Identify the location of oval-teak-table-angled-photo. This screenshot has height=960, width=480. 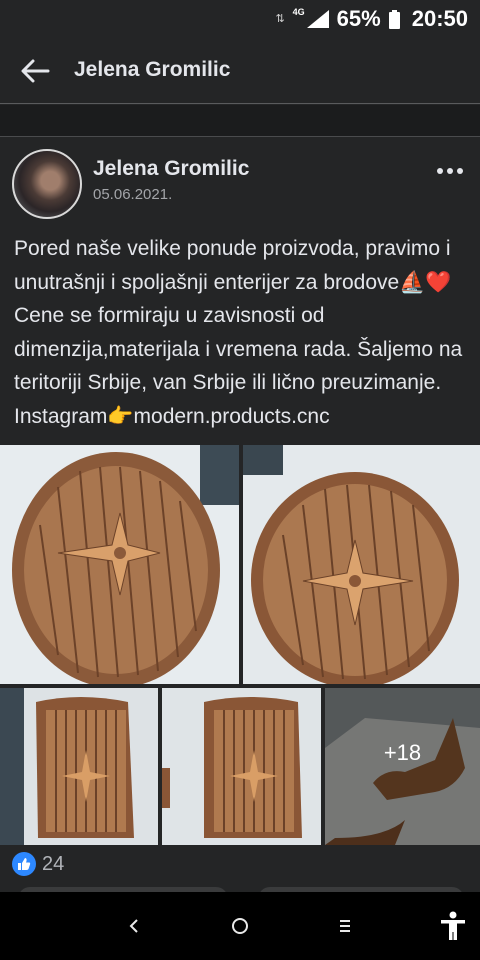
(361, 564).